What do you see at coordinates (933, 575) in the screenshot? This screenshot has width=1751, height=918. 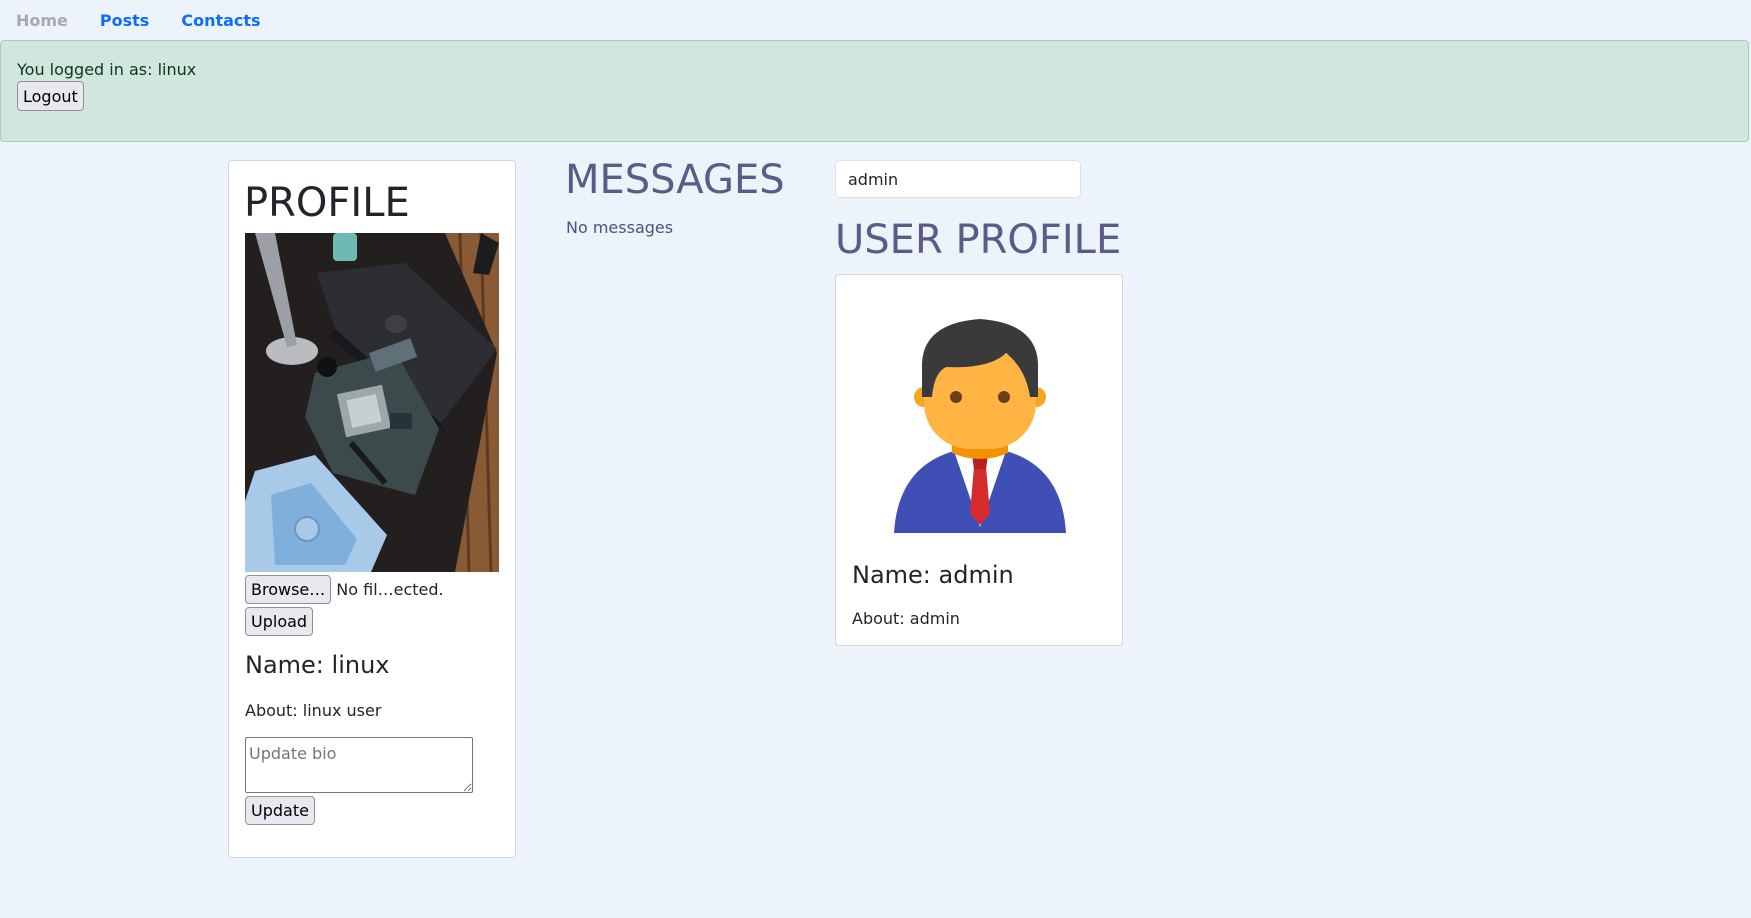 I see `user-profile-name: Name: admin` at bounding box center [933, 575].